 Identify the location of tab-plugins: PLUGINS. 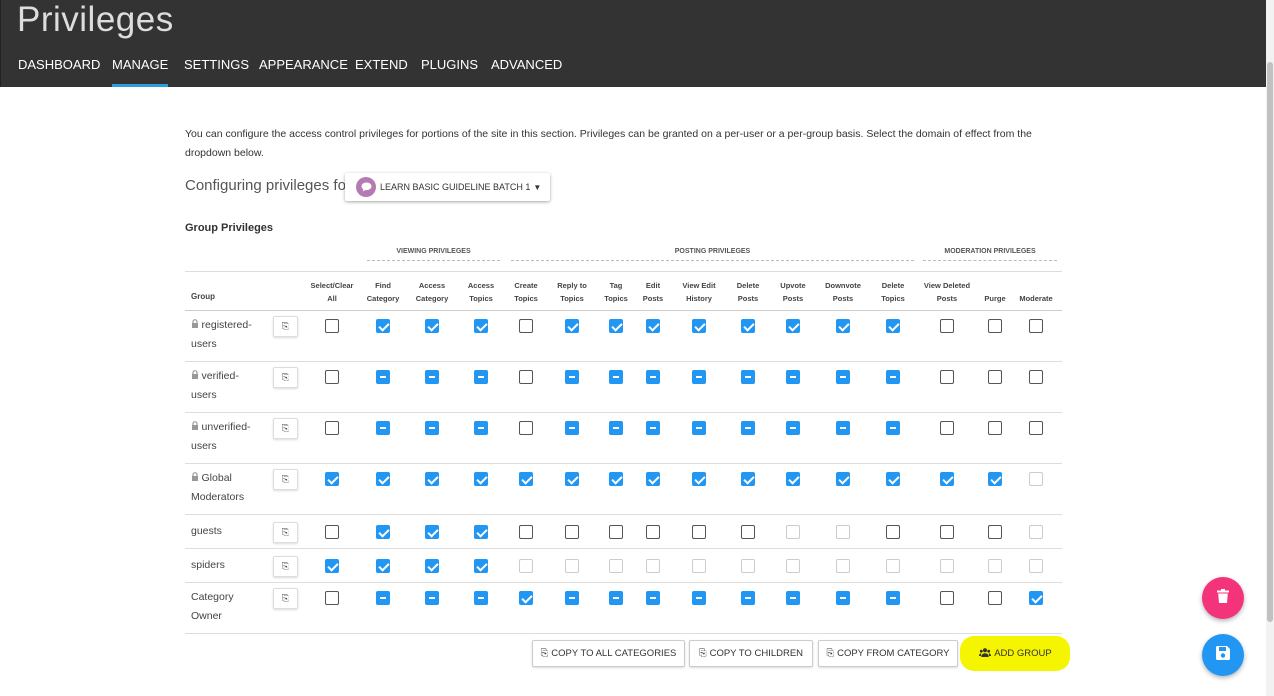
(449, 69).